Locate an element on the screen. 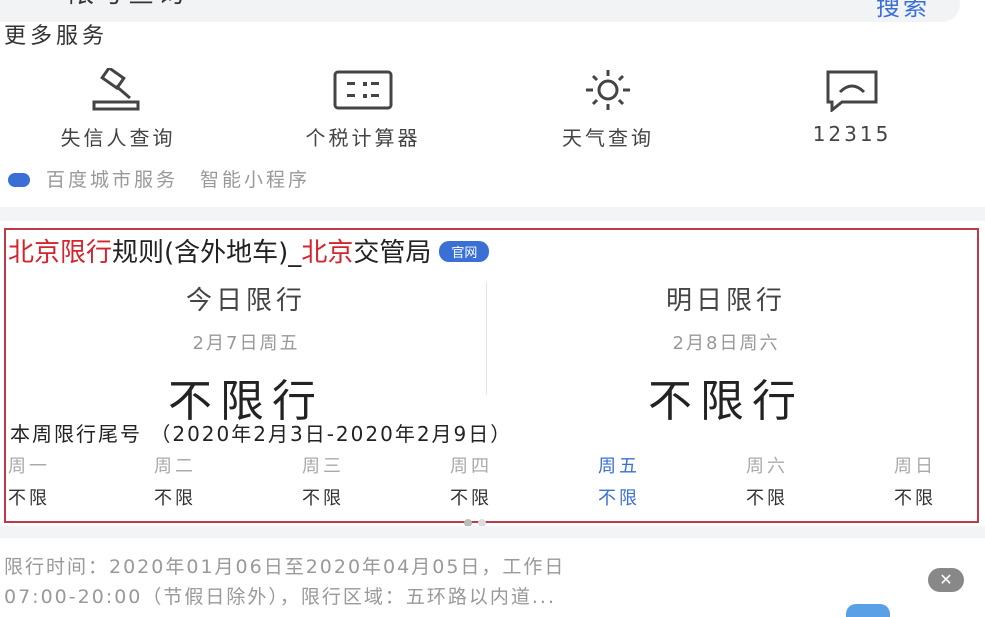 This screenshot has width=985, height=617. title-text: 规则(含外地车)_ is located at coordinates (207, 253).